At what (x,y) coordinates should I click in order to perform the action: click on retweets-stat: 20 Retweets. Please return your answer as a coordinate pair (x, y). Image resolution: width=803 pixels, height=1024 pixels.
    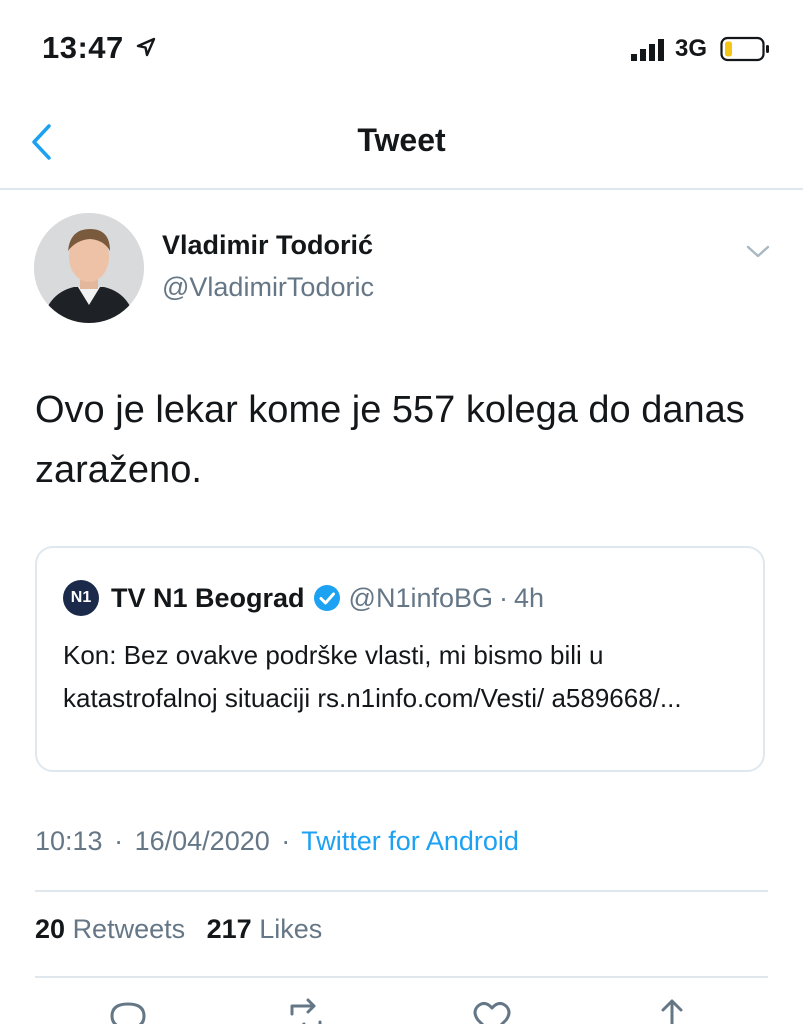
    Looking at the image, I should click on (114, 929).